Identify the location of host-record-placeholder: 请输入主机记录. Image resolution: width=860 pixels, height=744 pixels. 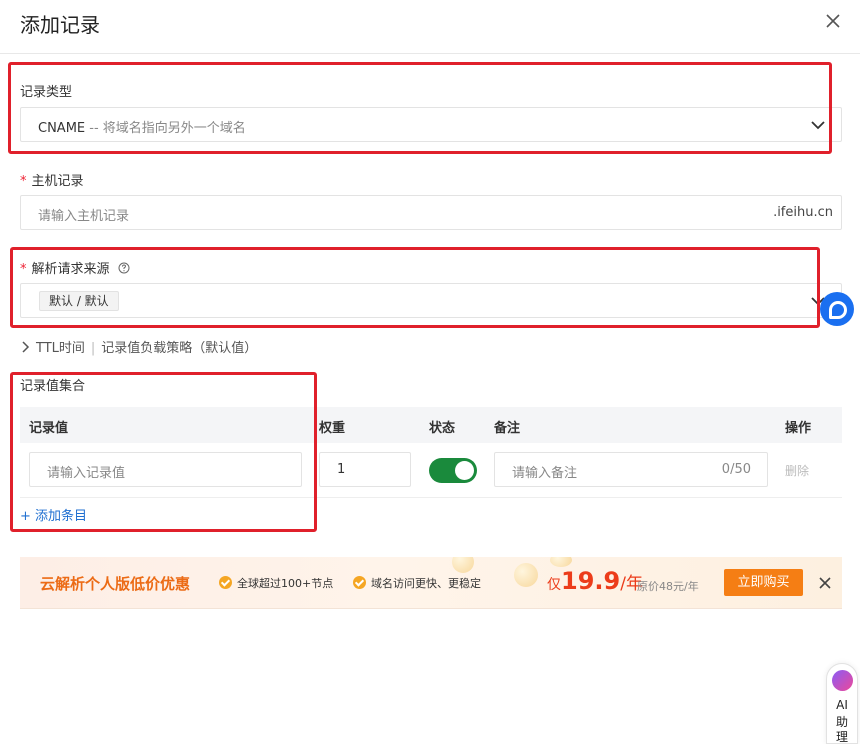
(84, 216).